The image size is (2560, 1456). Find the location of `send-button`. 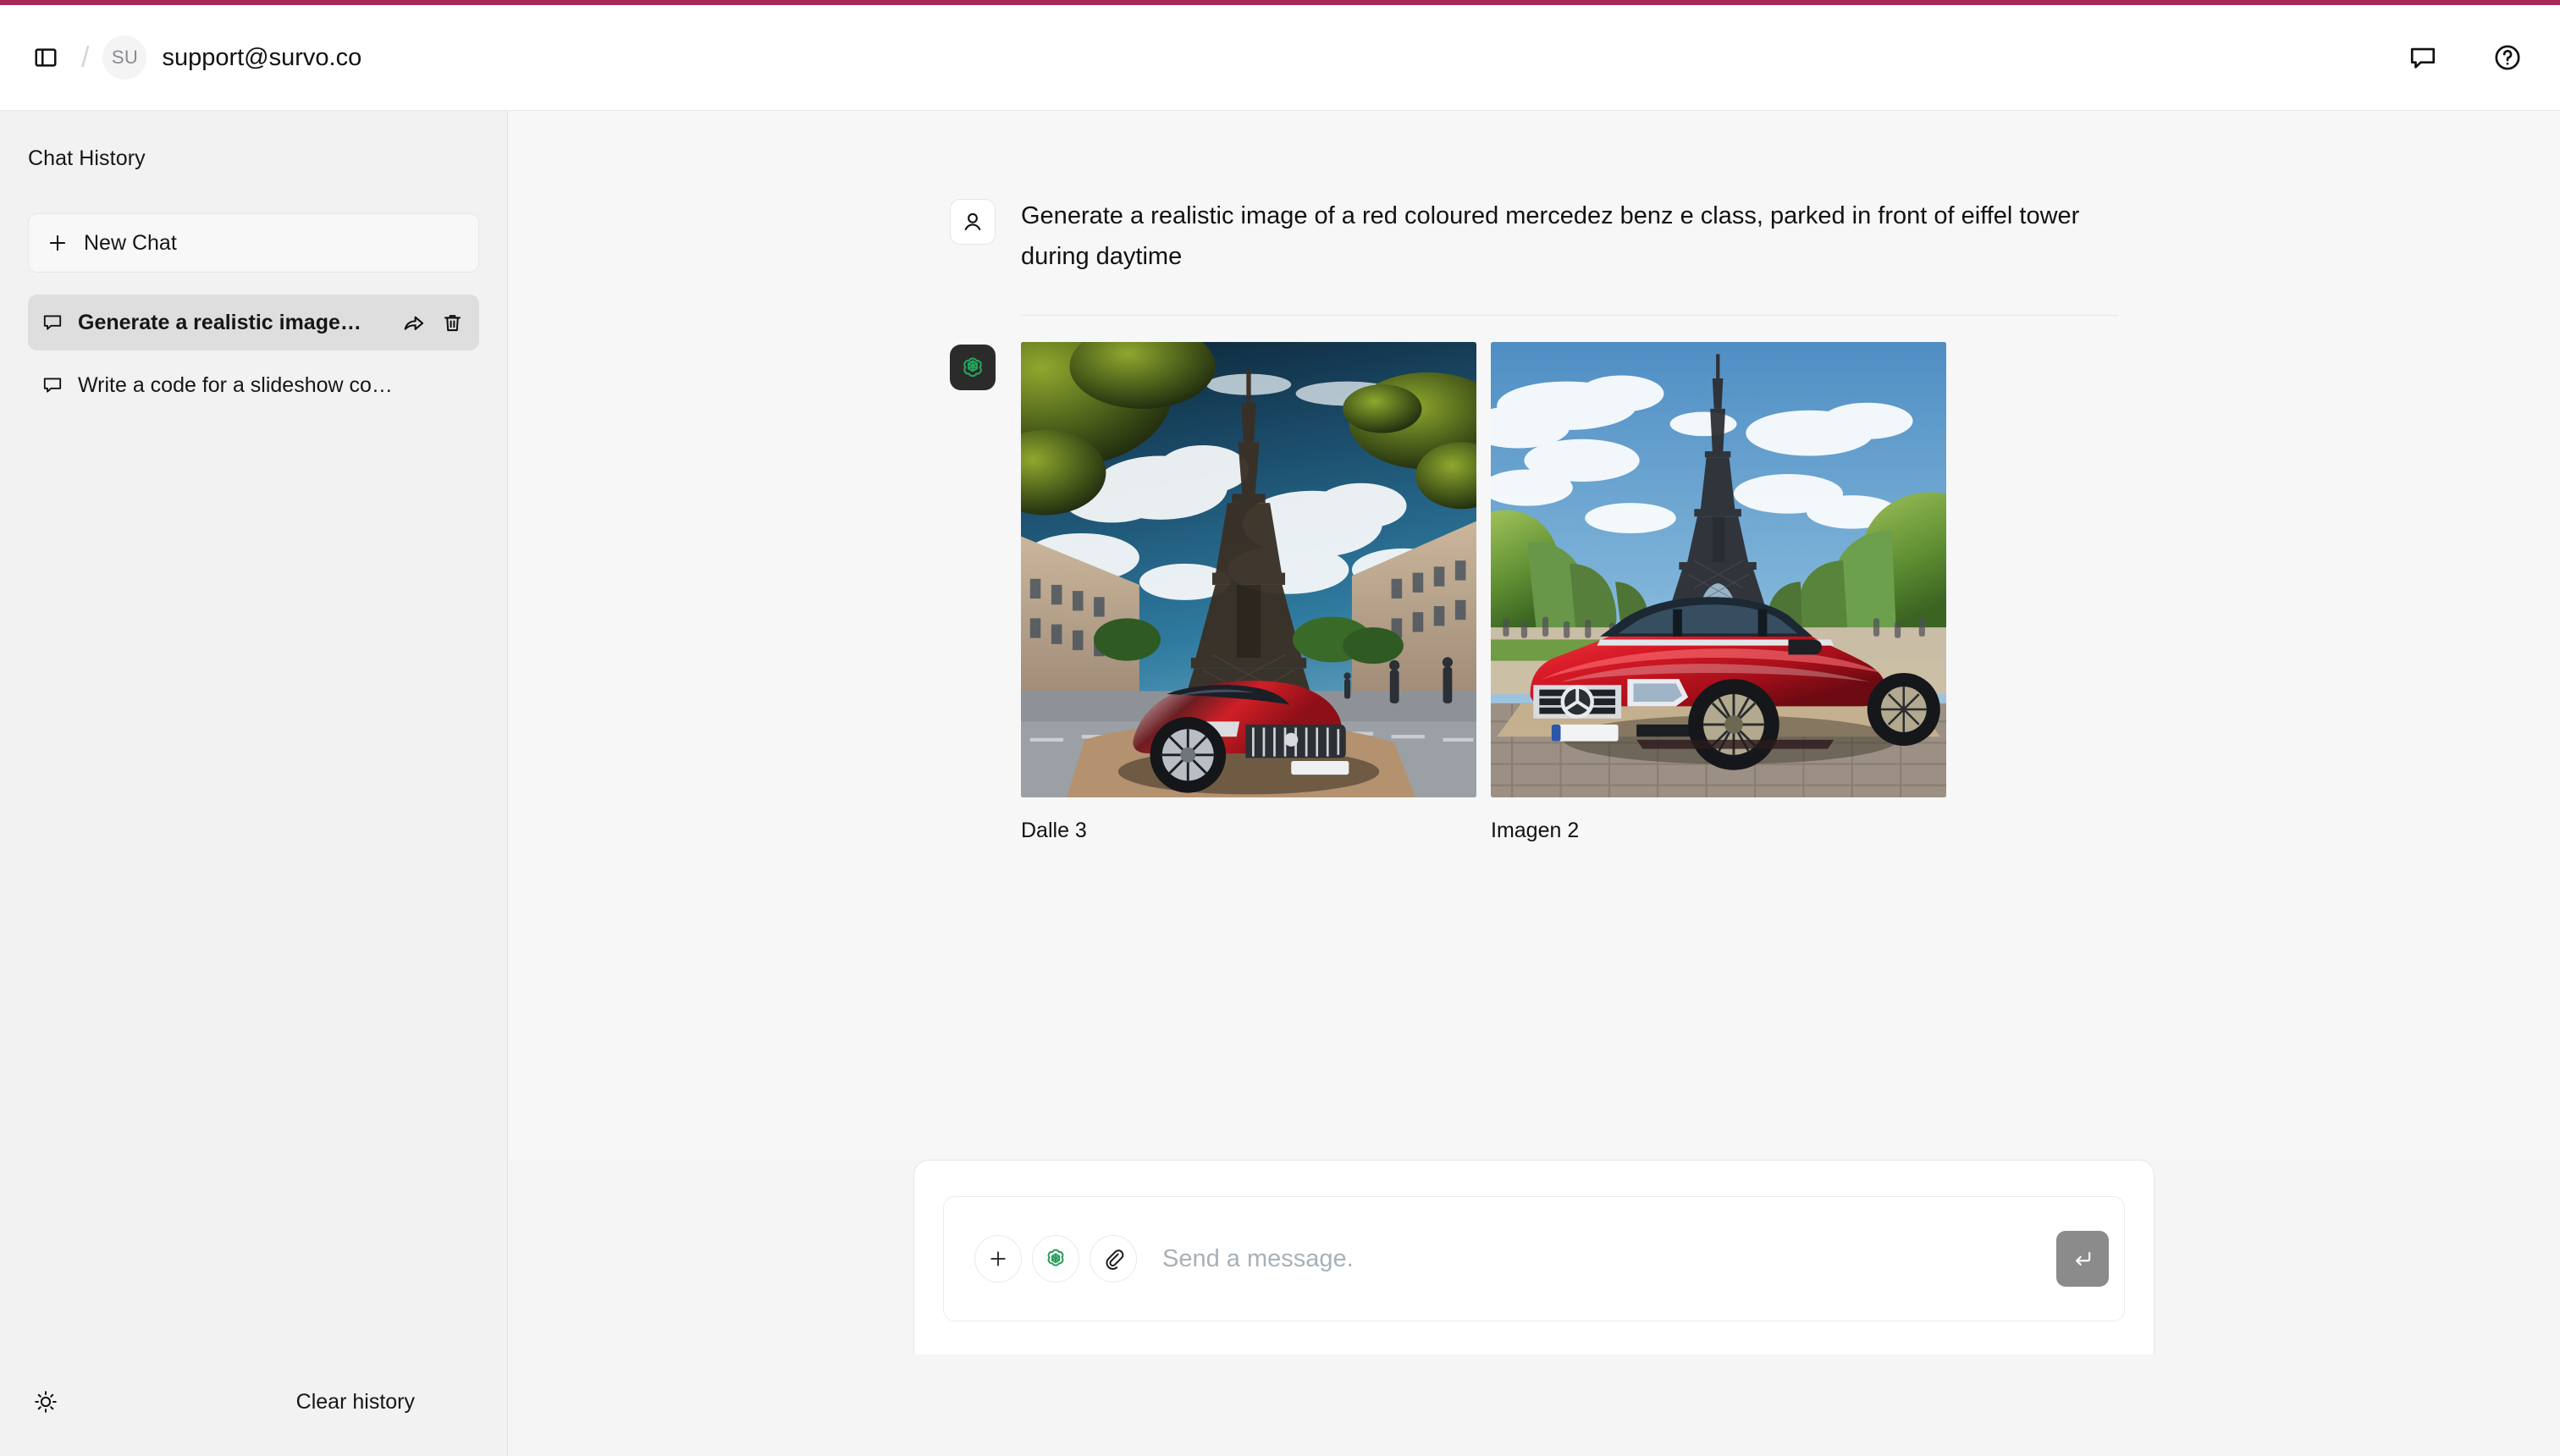

send-button is located at coordinates (2082, 1259).